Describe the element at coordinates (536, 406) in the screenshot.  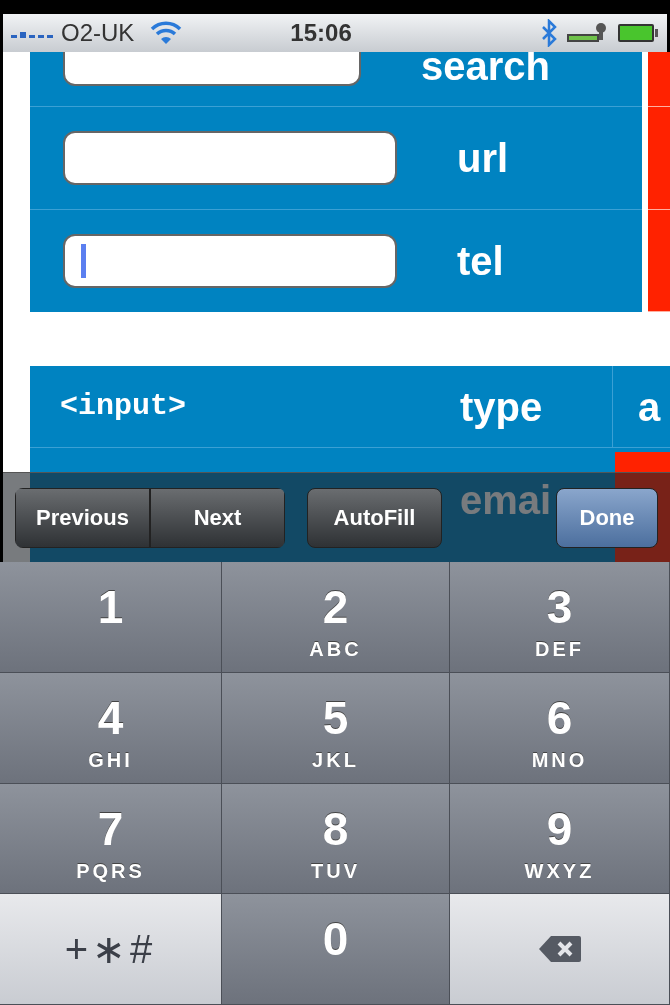
I see `column-header: type` at that location.